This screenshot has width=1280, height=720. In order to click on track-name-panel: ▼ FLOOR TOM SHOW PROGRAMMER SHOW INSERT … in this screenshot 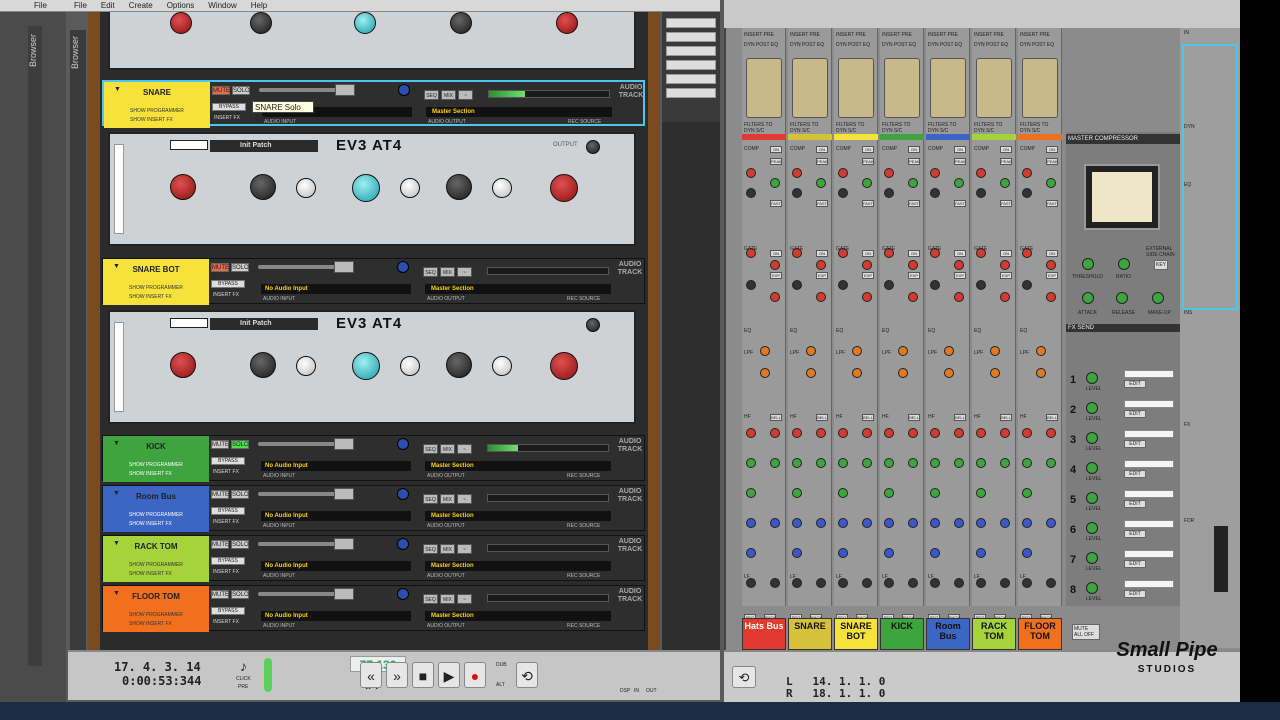, I will do `click(156, 609)`.